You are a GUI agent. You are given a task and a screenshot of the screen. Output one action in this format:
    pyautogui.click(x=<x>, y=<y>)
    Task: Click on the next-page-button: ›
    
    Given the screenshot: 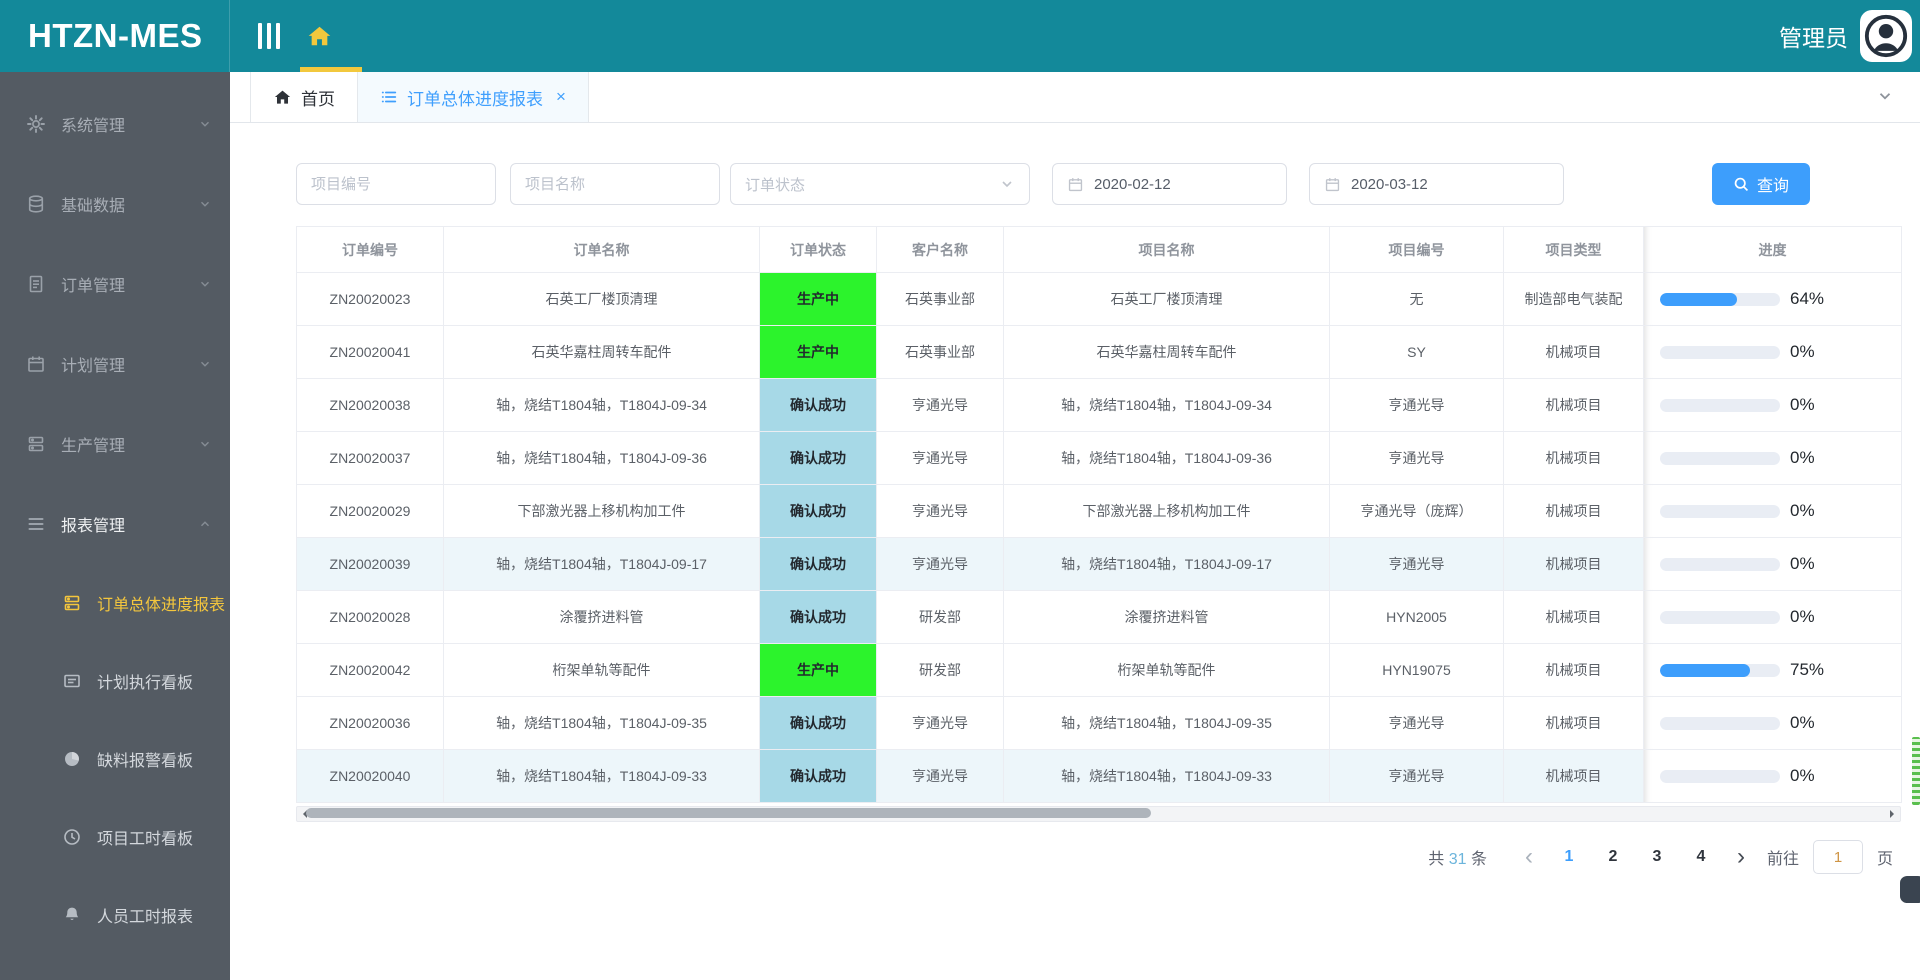 What is the action you would take?
    pyautogui.click(x=1741, y=857)
    